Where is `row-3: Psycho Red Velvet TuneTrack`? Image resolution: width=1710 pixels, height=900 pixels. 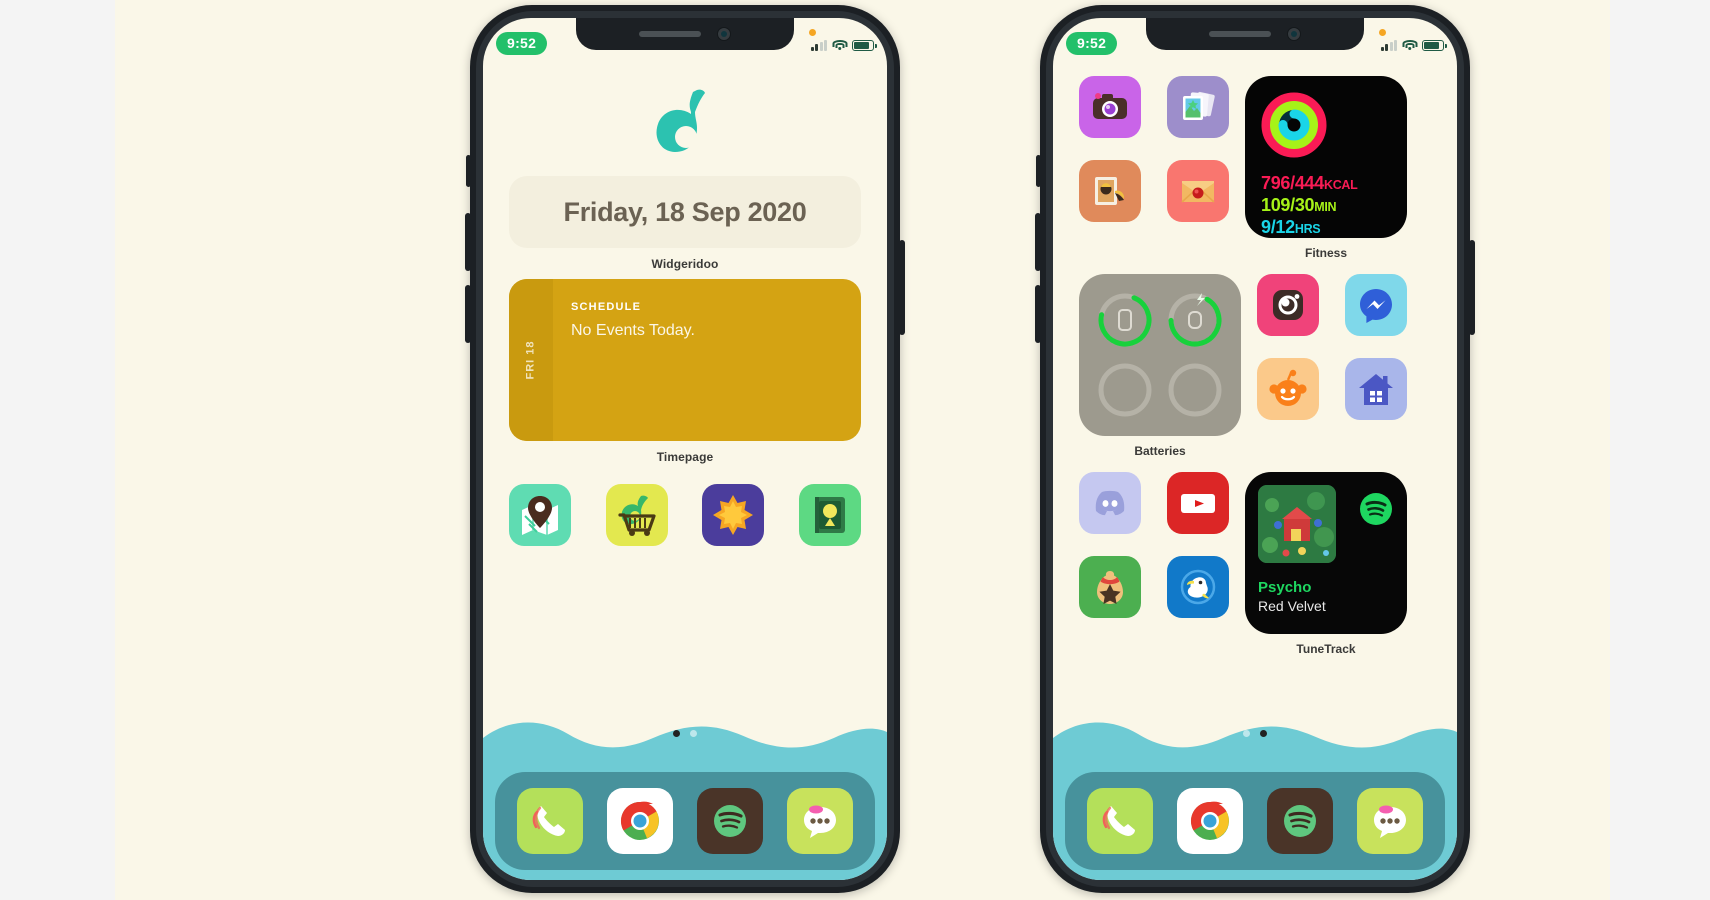
row-3: Psycho Red Velvet TuneTrack is located at coordinates (1255, 564).